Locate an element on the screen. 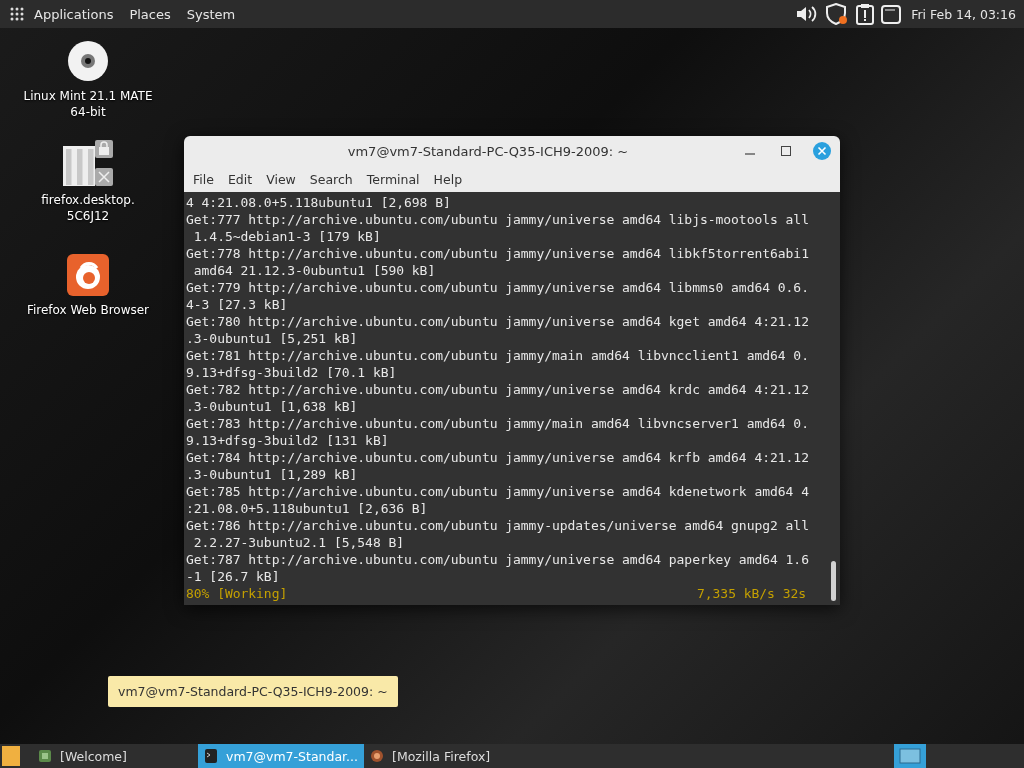 The height and width of the screenshot is (768, 1024). taskbar-item: [Mozilla Firefox] is located at coordinates (447, 756).